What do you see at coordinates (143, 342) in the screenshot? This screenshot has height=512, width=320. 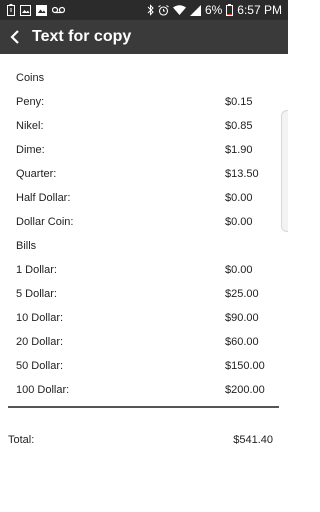 I see `bill-row-20-dollar: 20 Dollar: $60.00` at bounding box center [143, 342].